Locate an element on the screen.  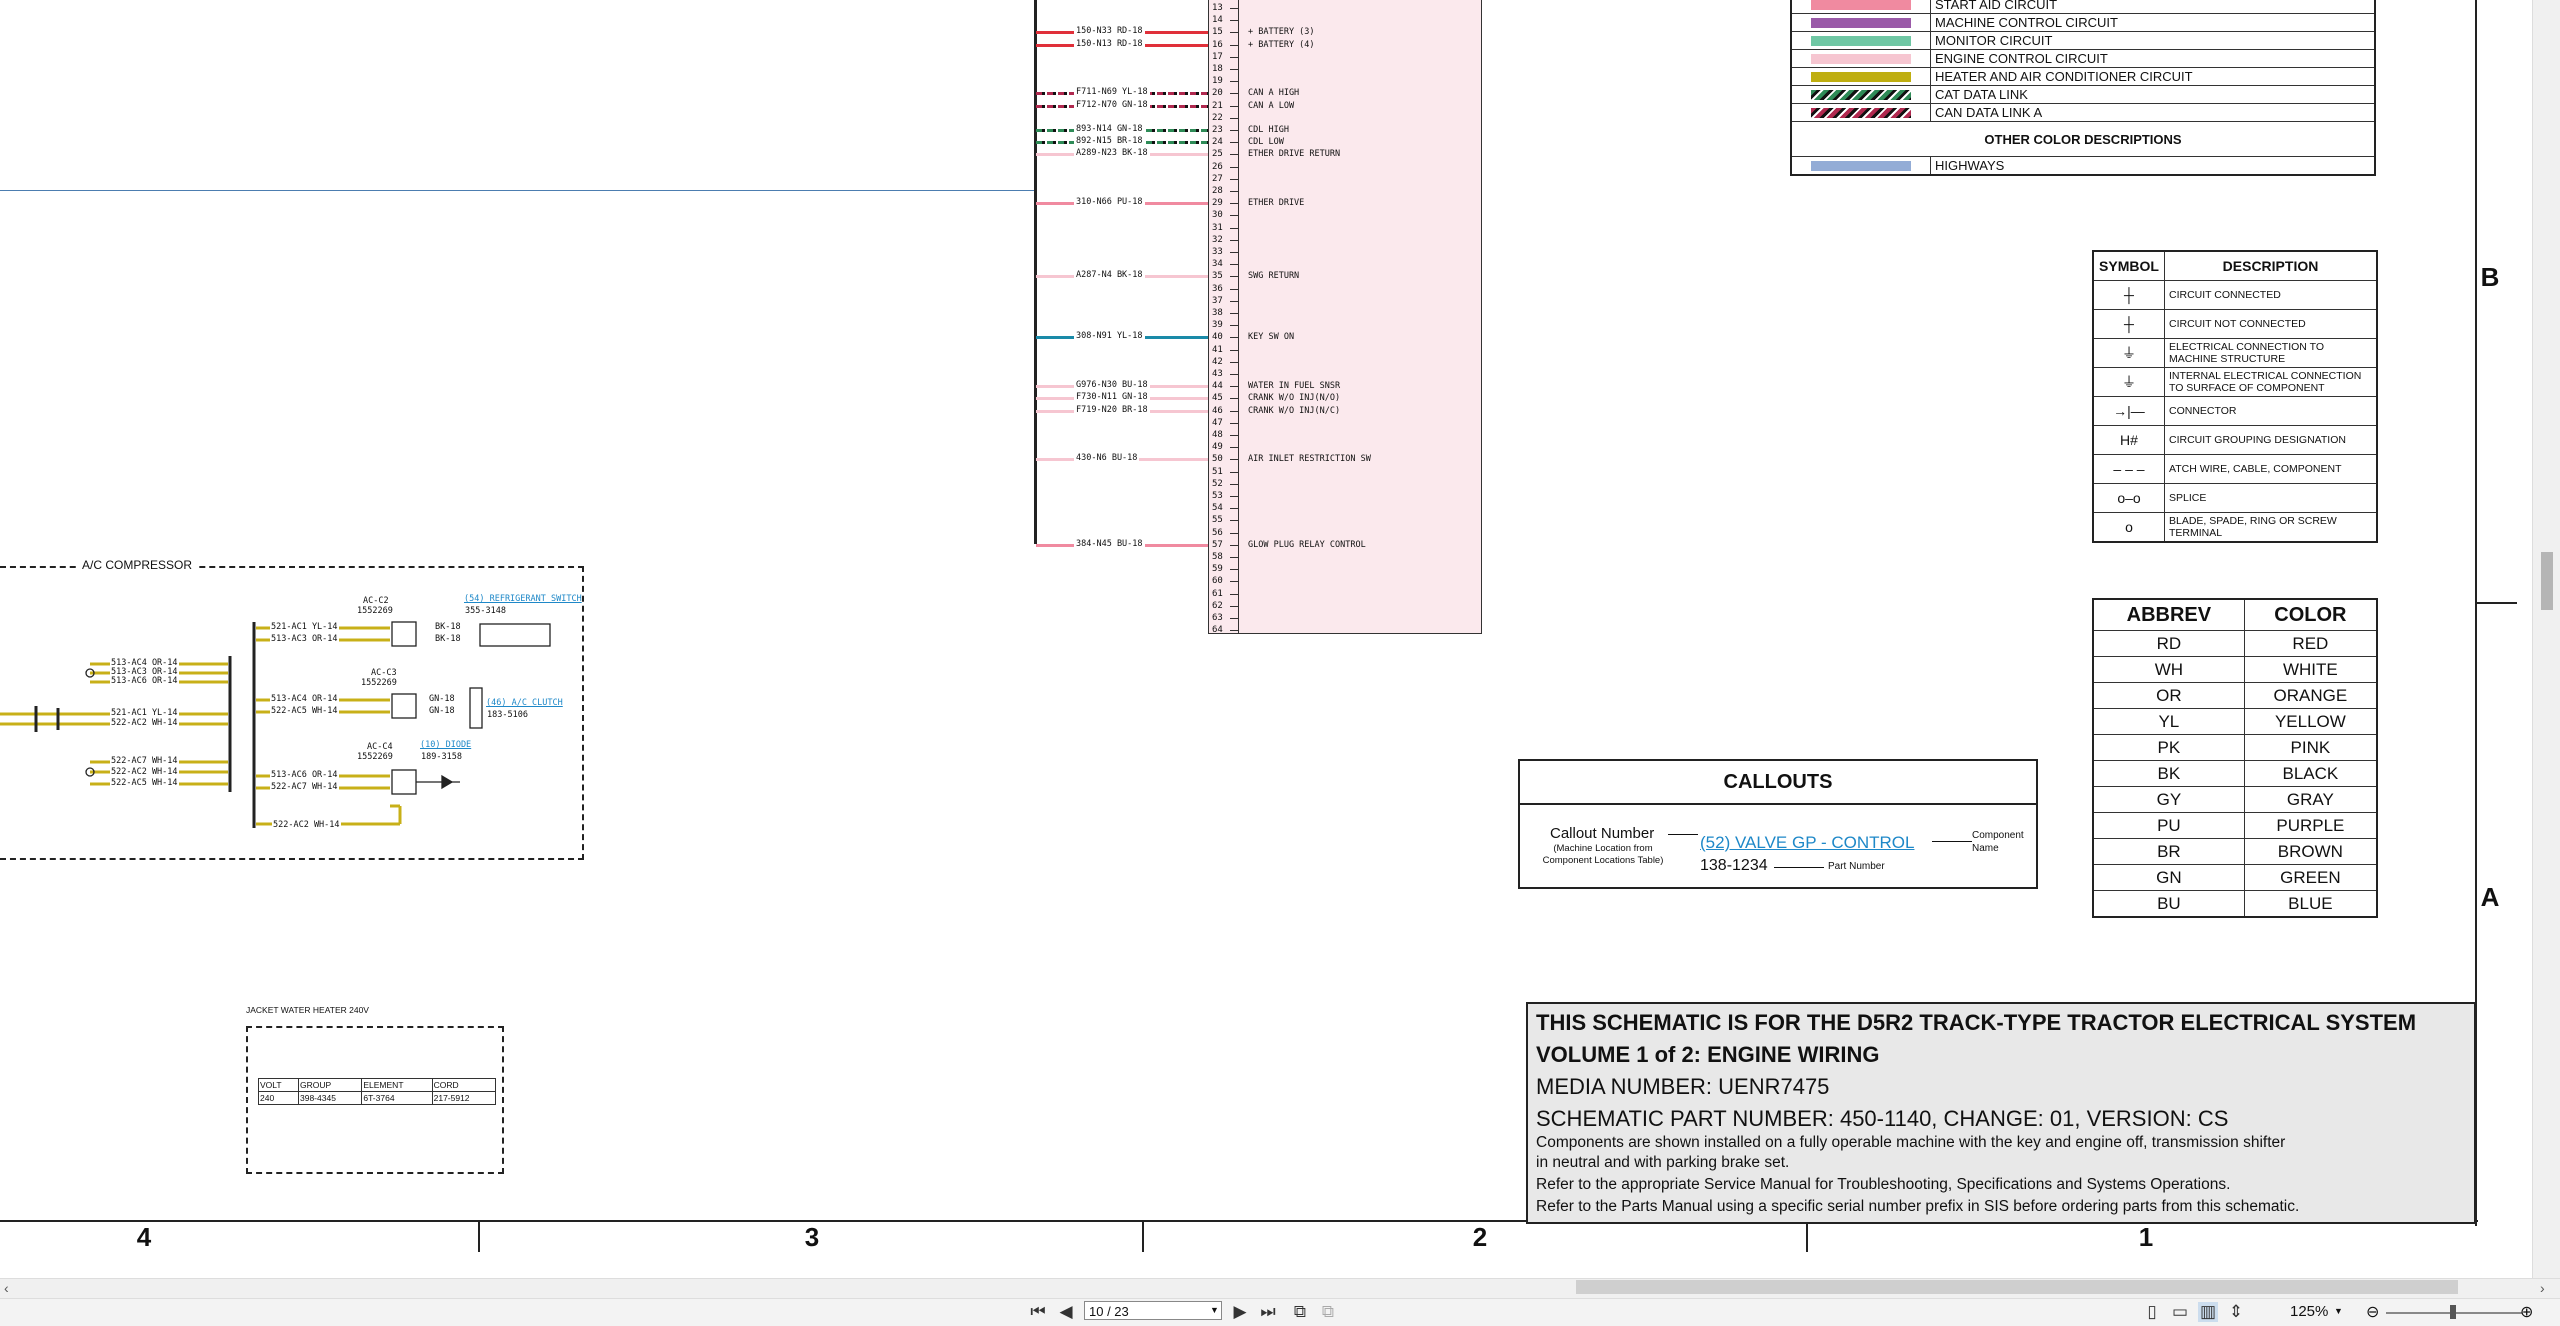
zoom-out-icon: ⊖ is located at coordinates (2372, 1312).